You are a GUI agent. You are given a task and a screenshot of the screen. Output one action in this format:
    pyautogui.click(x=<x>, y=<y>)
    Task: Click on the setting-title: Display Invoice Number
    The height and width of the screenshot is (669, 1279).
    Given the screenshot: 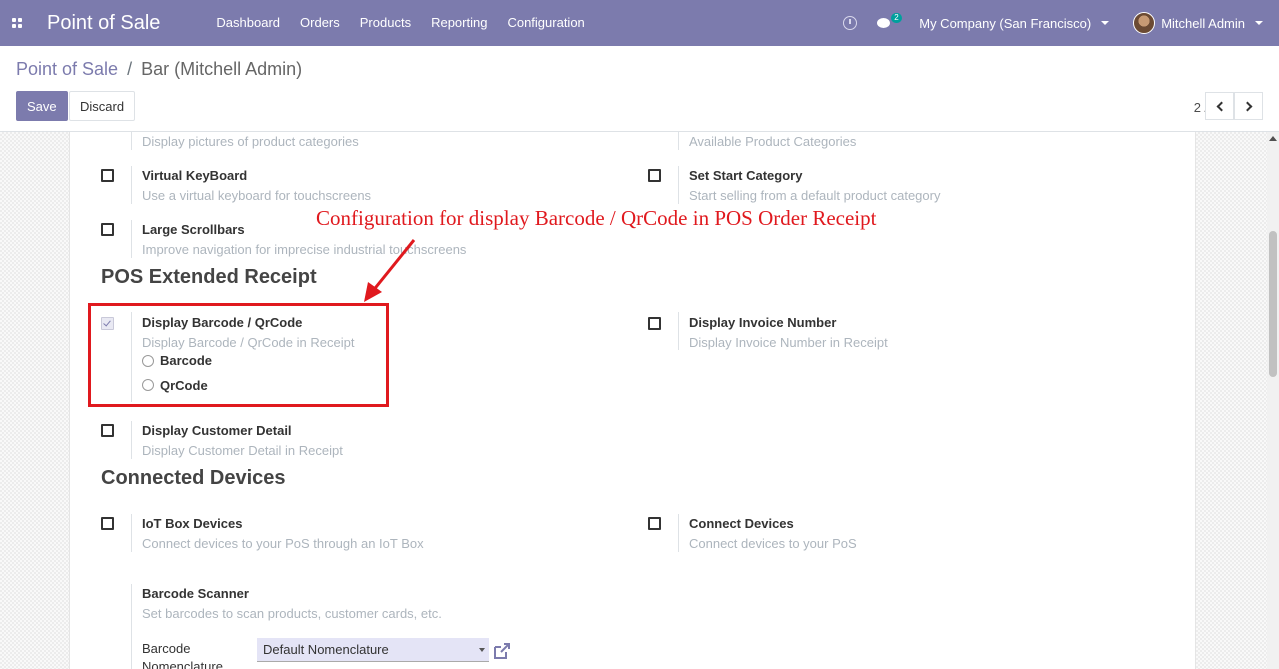 What is the action you would take?
    pyautogui.click(x=763, y=322)
    